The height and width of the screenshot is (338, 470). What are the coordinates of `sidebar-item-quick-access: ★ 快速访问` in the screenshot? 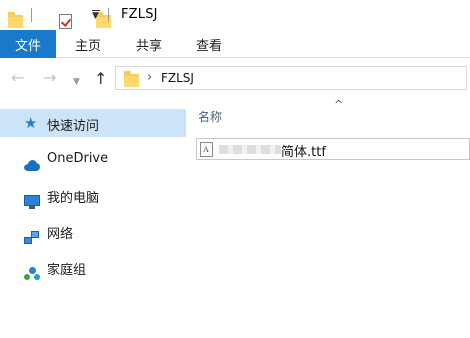 It's located at (93, 123).